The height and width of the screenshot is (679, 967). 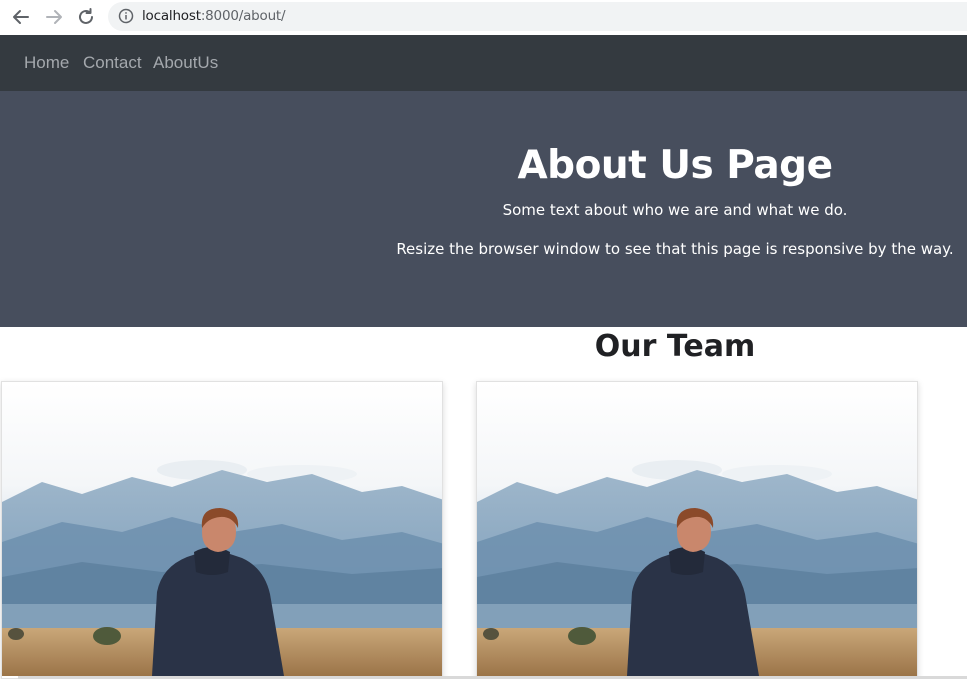 I want to click on address-bar: localhost:8000/about/, so click(x=537, y=16).